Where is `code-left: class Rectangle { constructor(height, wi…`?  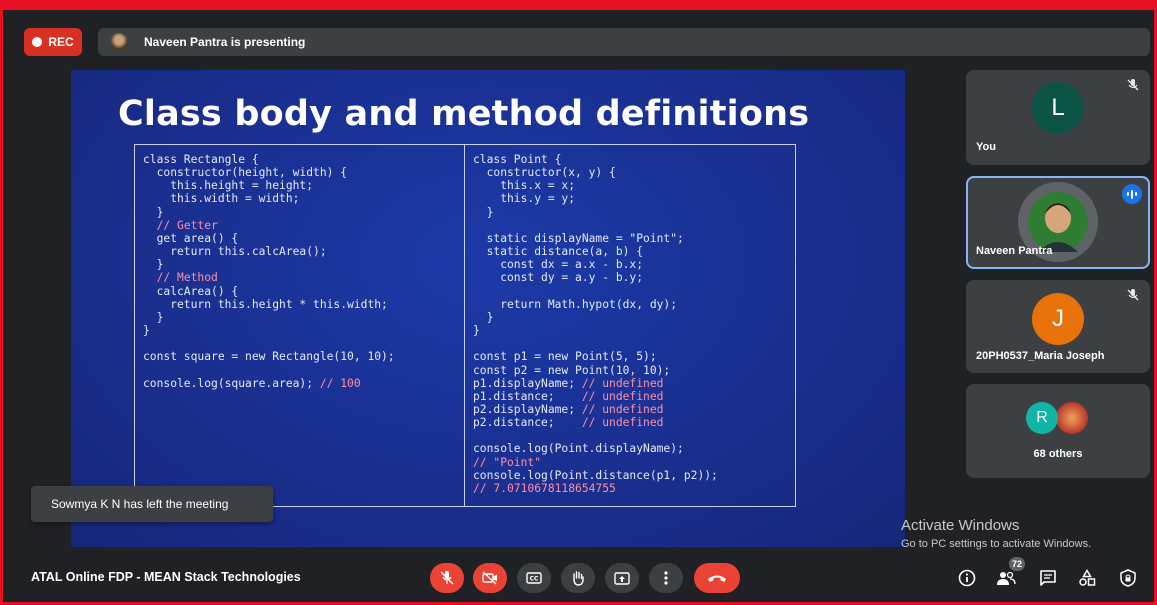 code-left: class Rectangle { constructor(height, wi… is located at coordinates (269, 271).